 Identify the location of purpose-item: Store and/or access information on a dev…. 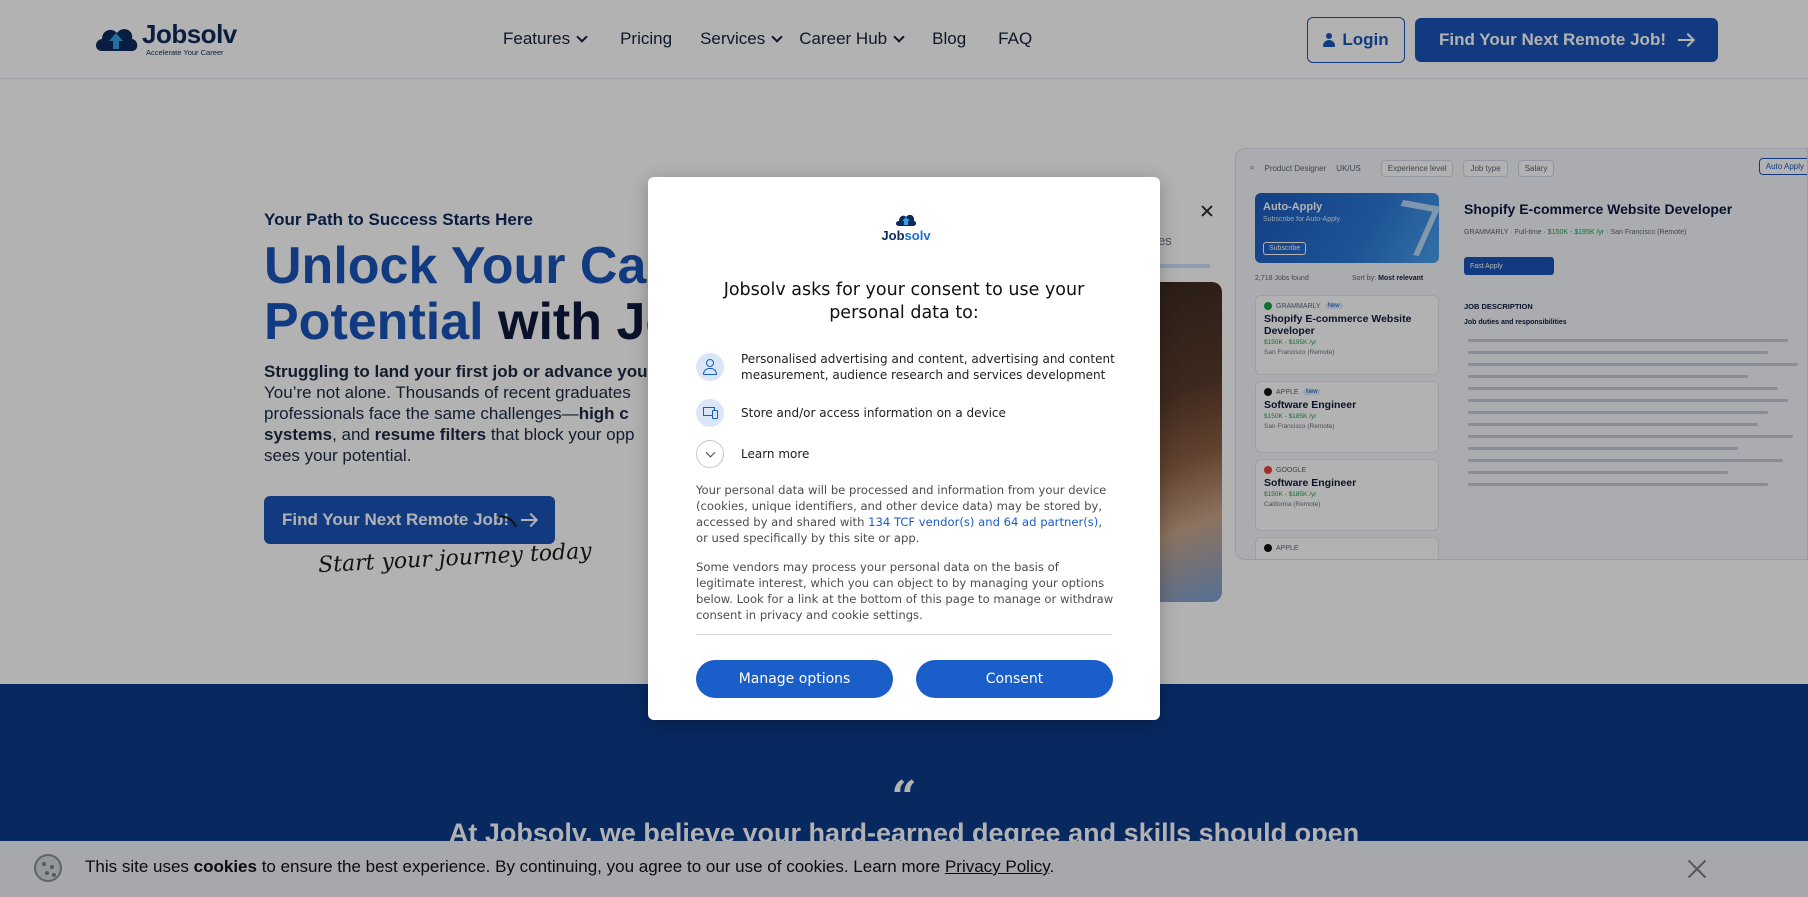
(908, 413).